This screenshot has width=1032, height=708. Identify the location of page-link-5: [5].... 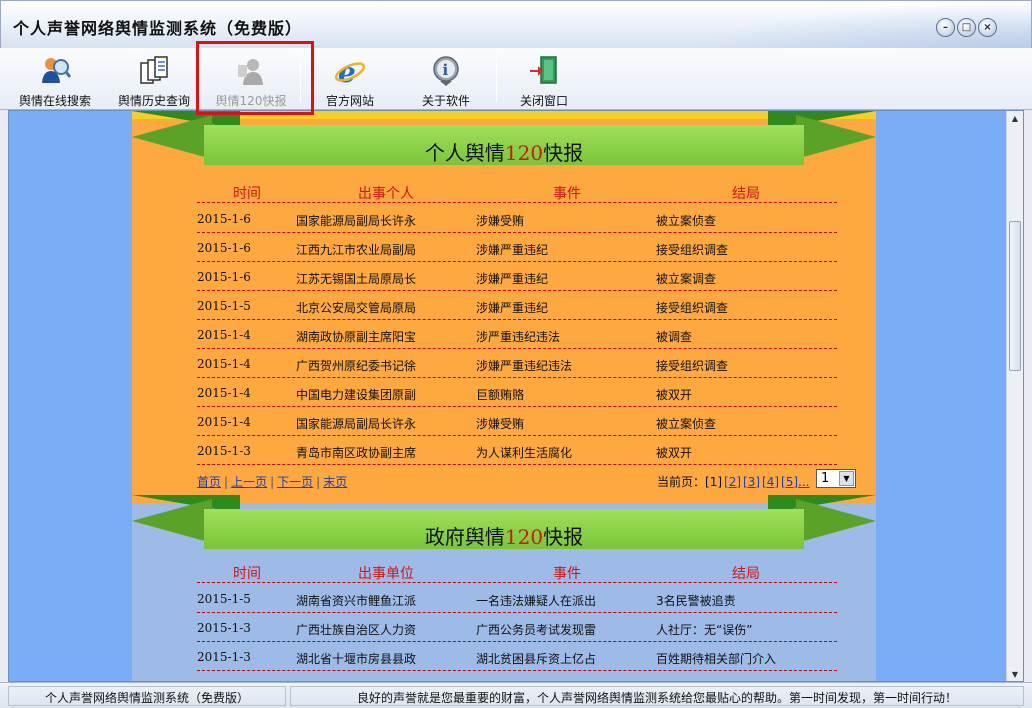
(795, 482).